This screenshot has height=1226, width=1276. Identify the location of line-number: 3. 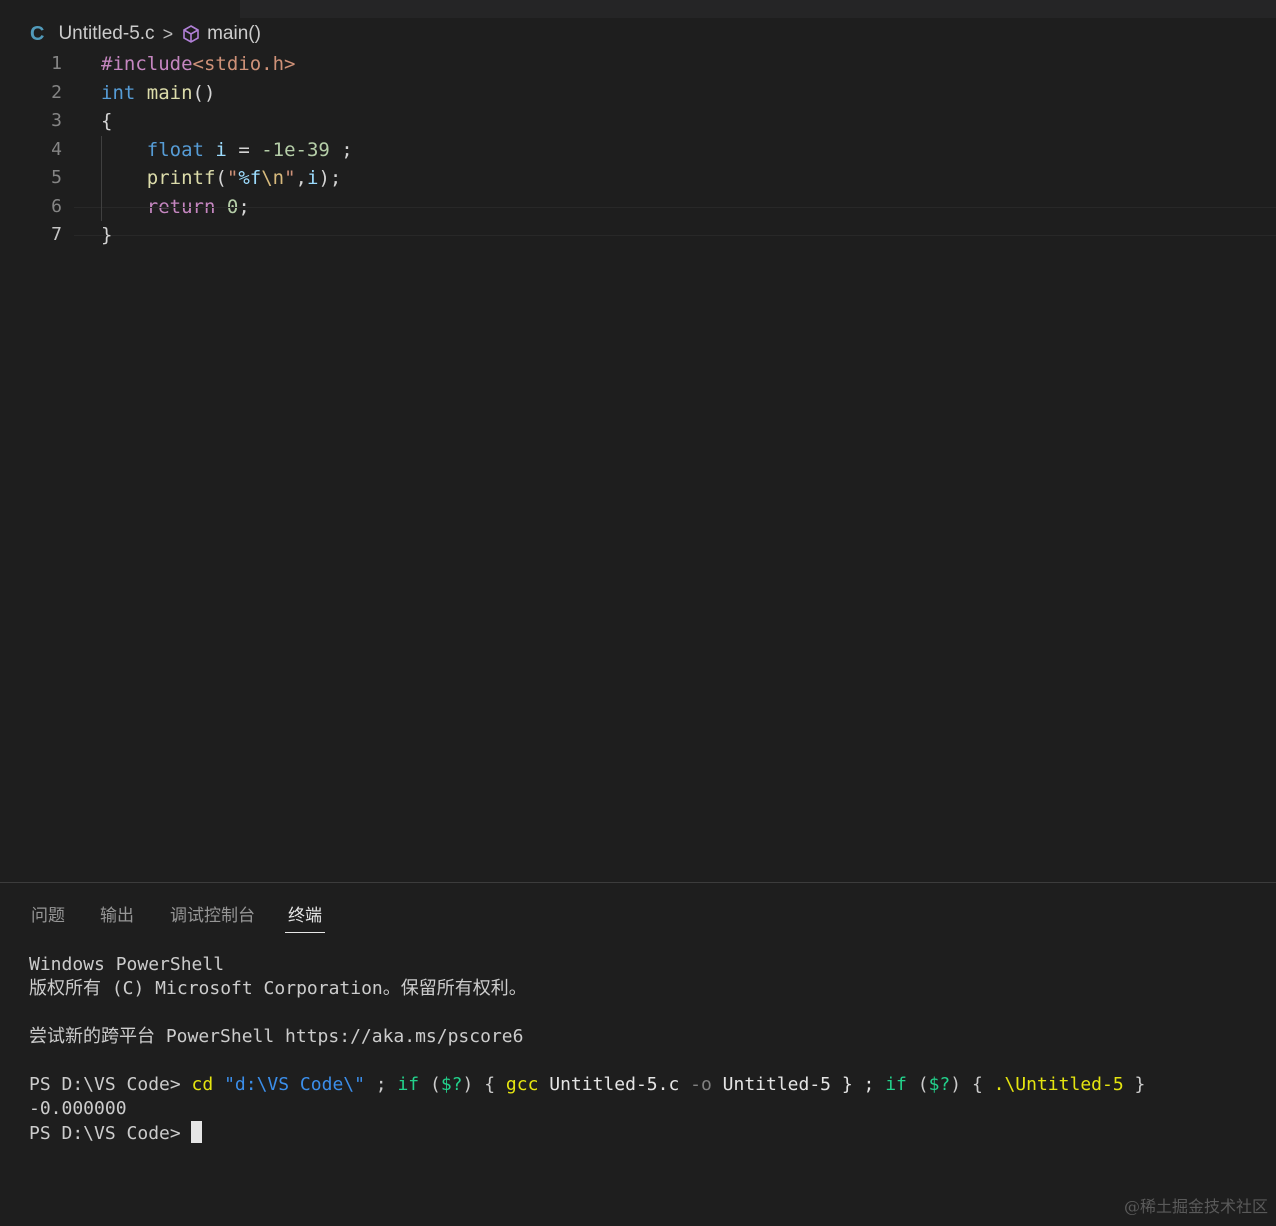
(56, 120).